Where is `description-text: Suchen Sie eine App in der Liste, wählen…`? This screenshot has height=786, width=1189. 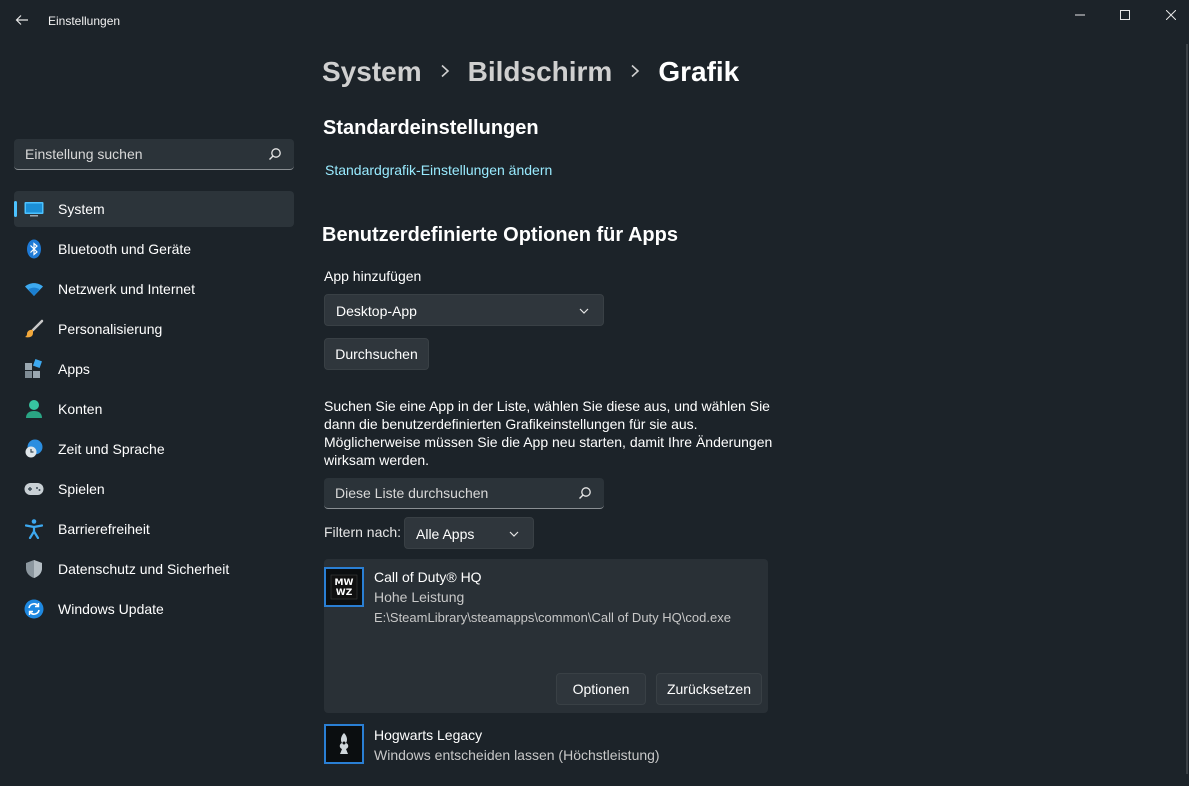
description-text: Suchen Sie eine App in der Liste, wählen… is located at coordinates (548, 433).